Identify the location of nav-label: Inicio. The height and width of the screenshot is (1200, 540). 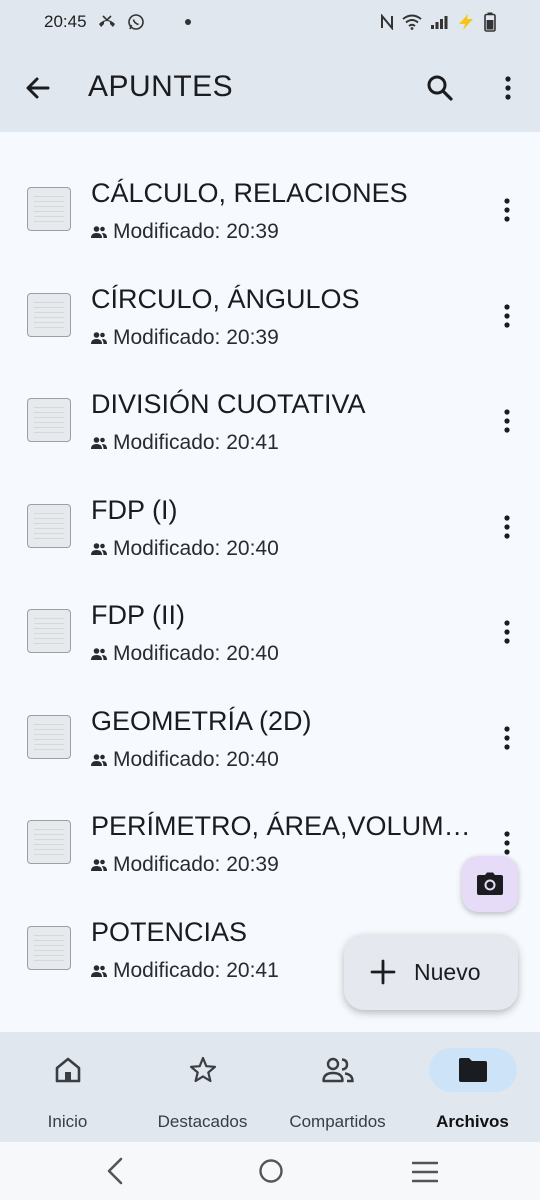
(67, 1121).